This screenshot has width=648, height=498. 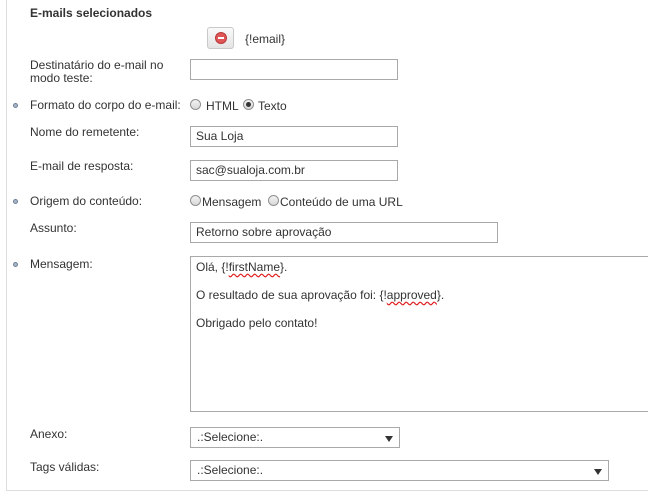 What do you see at coordinates (272, 106) in the screenshot?
I see `radio-format-text-label: Texto` at bounding box center [272, 106].